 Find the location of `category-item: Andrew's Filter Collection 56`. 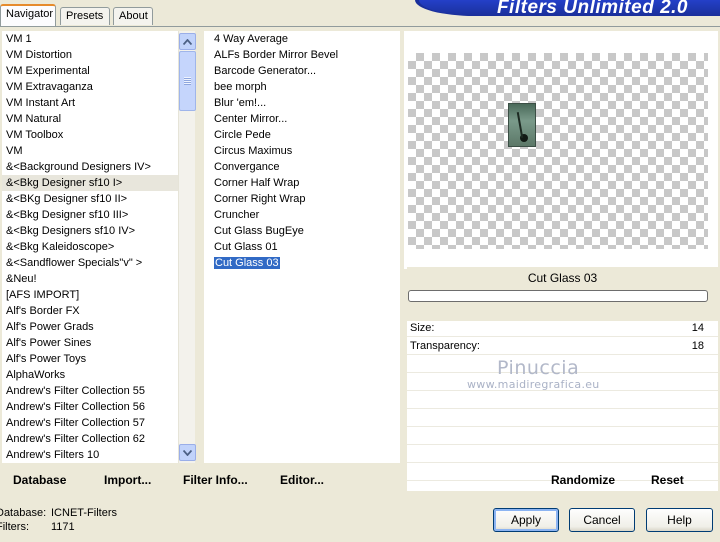

category-item: Andrew's Filter Collection 56 is located at coordinates (90, 407).